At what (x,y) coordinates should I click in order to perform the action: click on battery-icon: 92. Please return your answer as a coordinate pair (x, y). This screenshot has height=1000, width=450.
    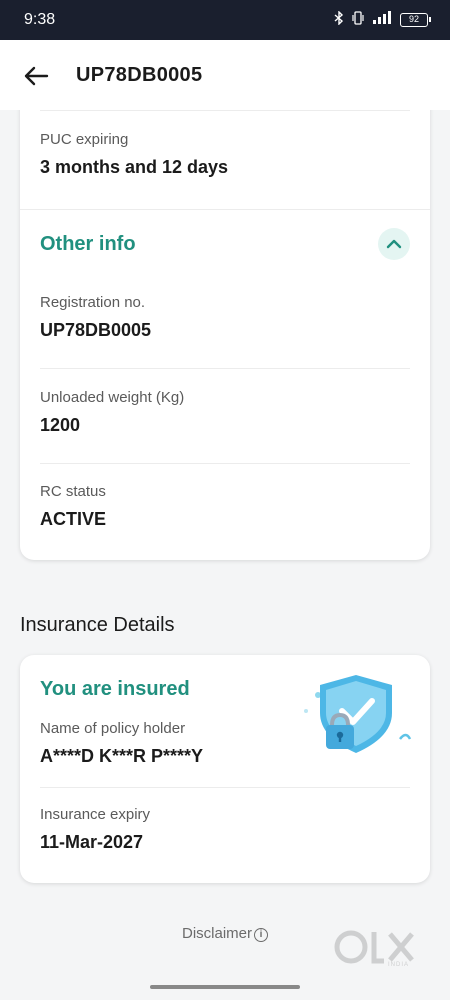
    Looking at the image, I should click on (415, 19).